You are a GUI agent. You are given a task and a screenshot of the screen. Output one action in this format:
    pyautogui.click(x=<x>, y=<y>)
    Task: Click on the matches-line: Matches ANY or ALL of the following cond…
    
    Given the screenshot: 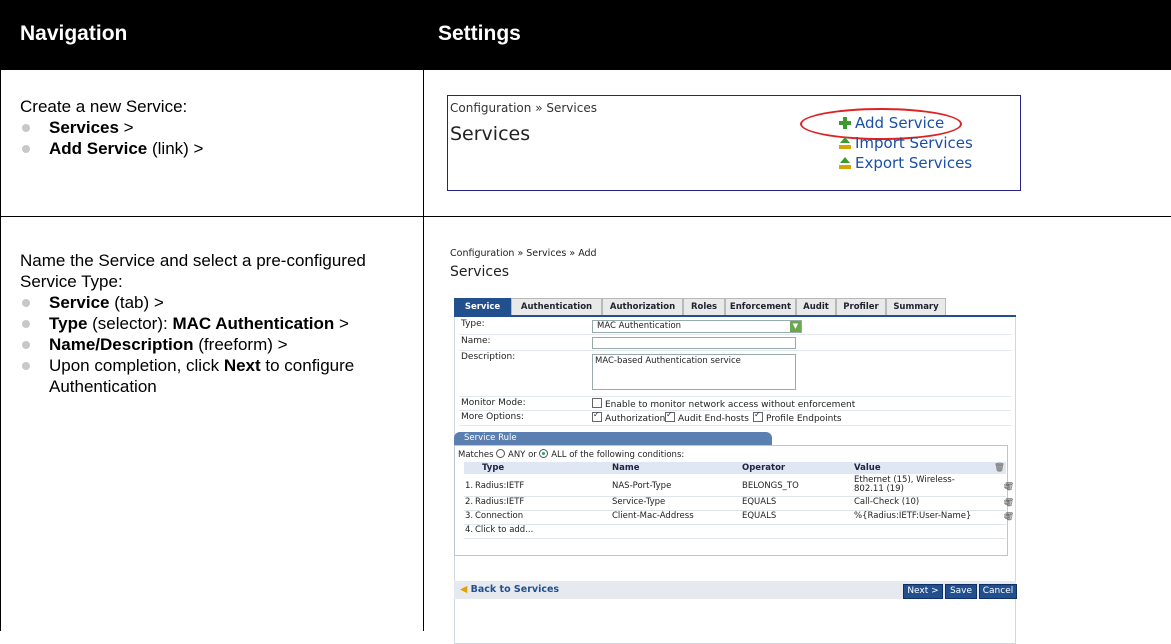 What is the action you would take?
    pyautogui.click(x=571, y=454)
    